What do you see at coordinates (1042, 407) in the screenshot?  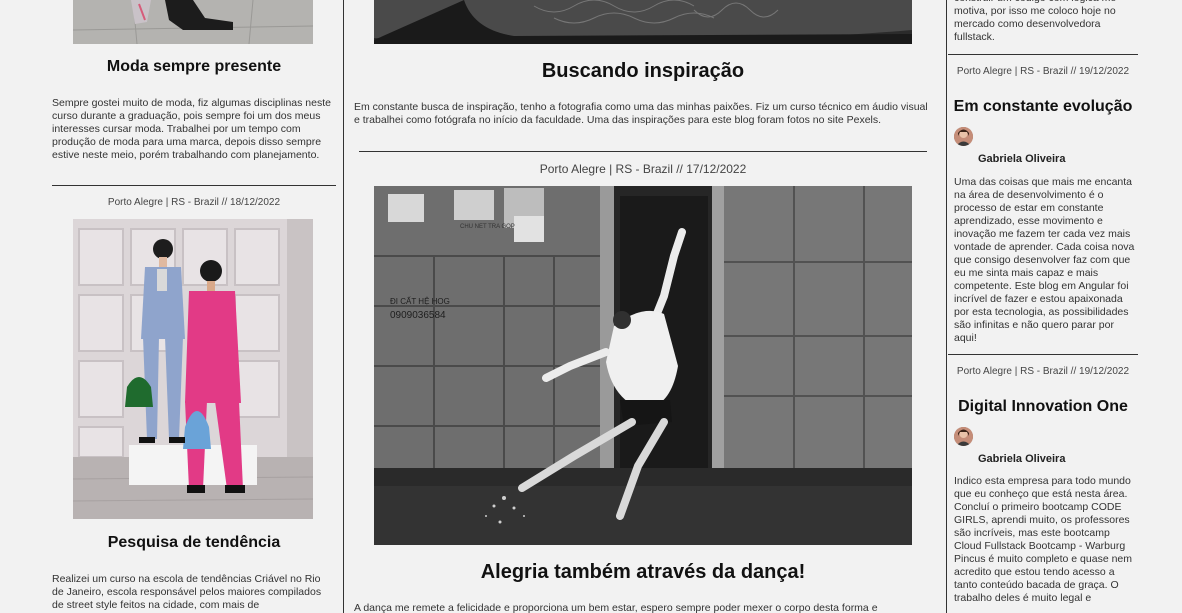 I see `post-title: Digital Innovation One` at bounding box center [1042, 407].